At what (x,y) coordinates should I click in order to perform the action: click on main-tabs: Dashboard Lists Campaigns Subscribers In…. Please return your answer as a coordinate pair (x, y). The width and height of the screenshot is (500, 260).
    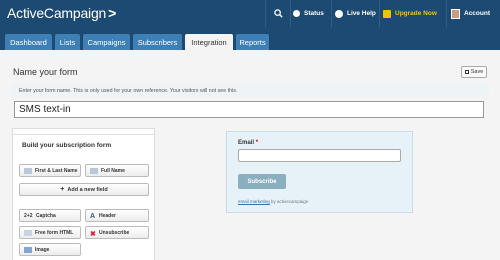
    Looking at the image, I should click on (250, 39).